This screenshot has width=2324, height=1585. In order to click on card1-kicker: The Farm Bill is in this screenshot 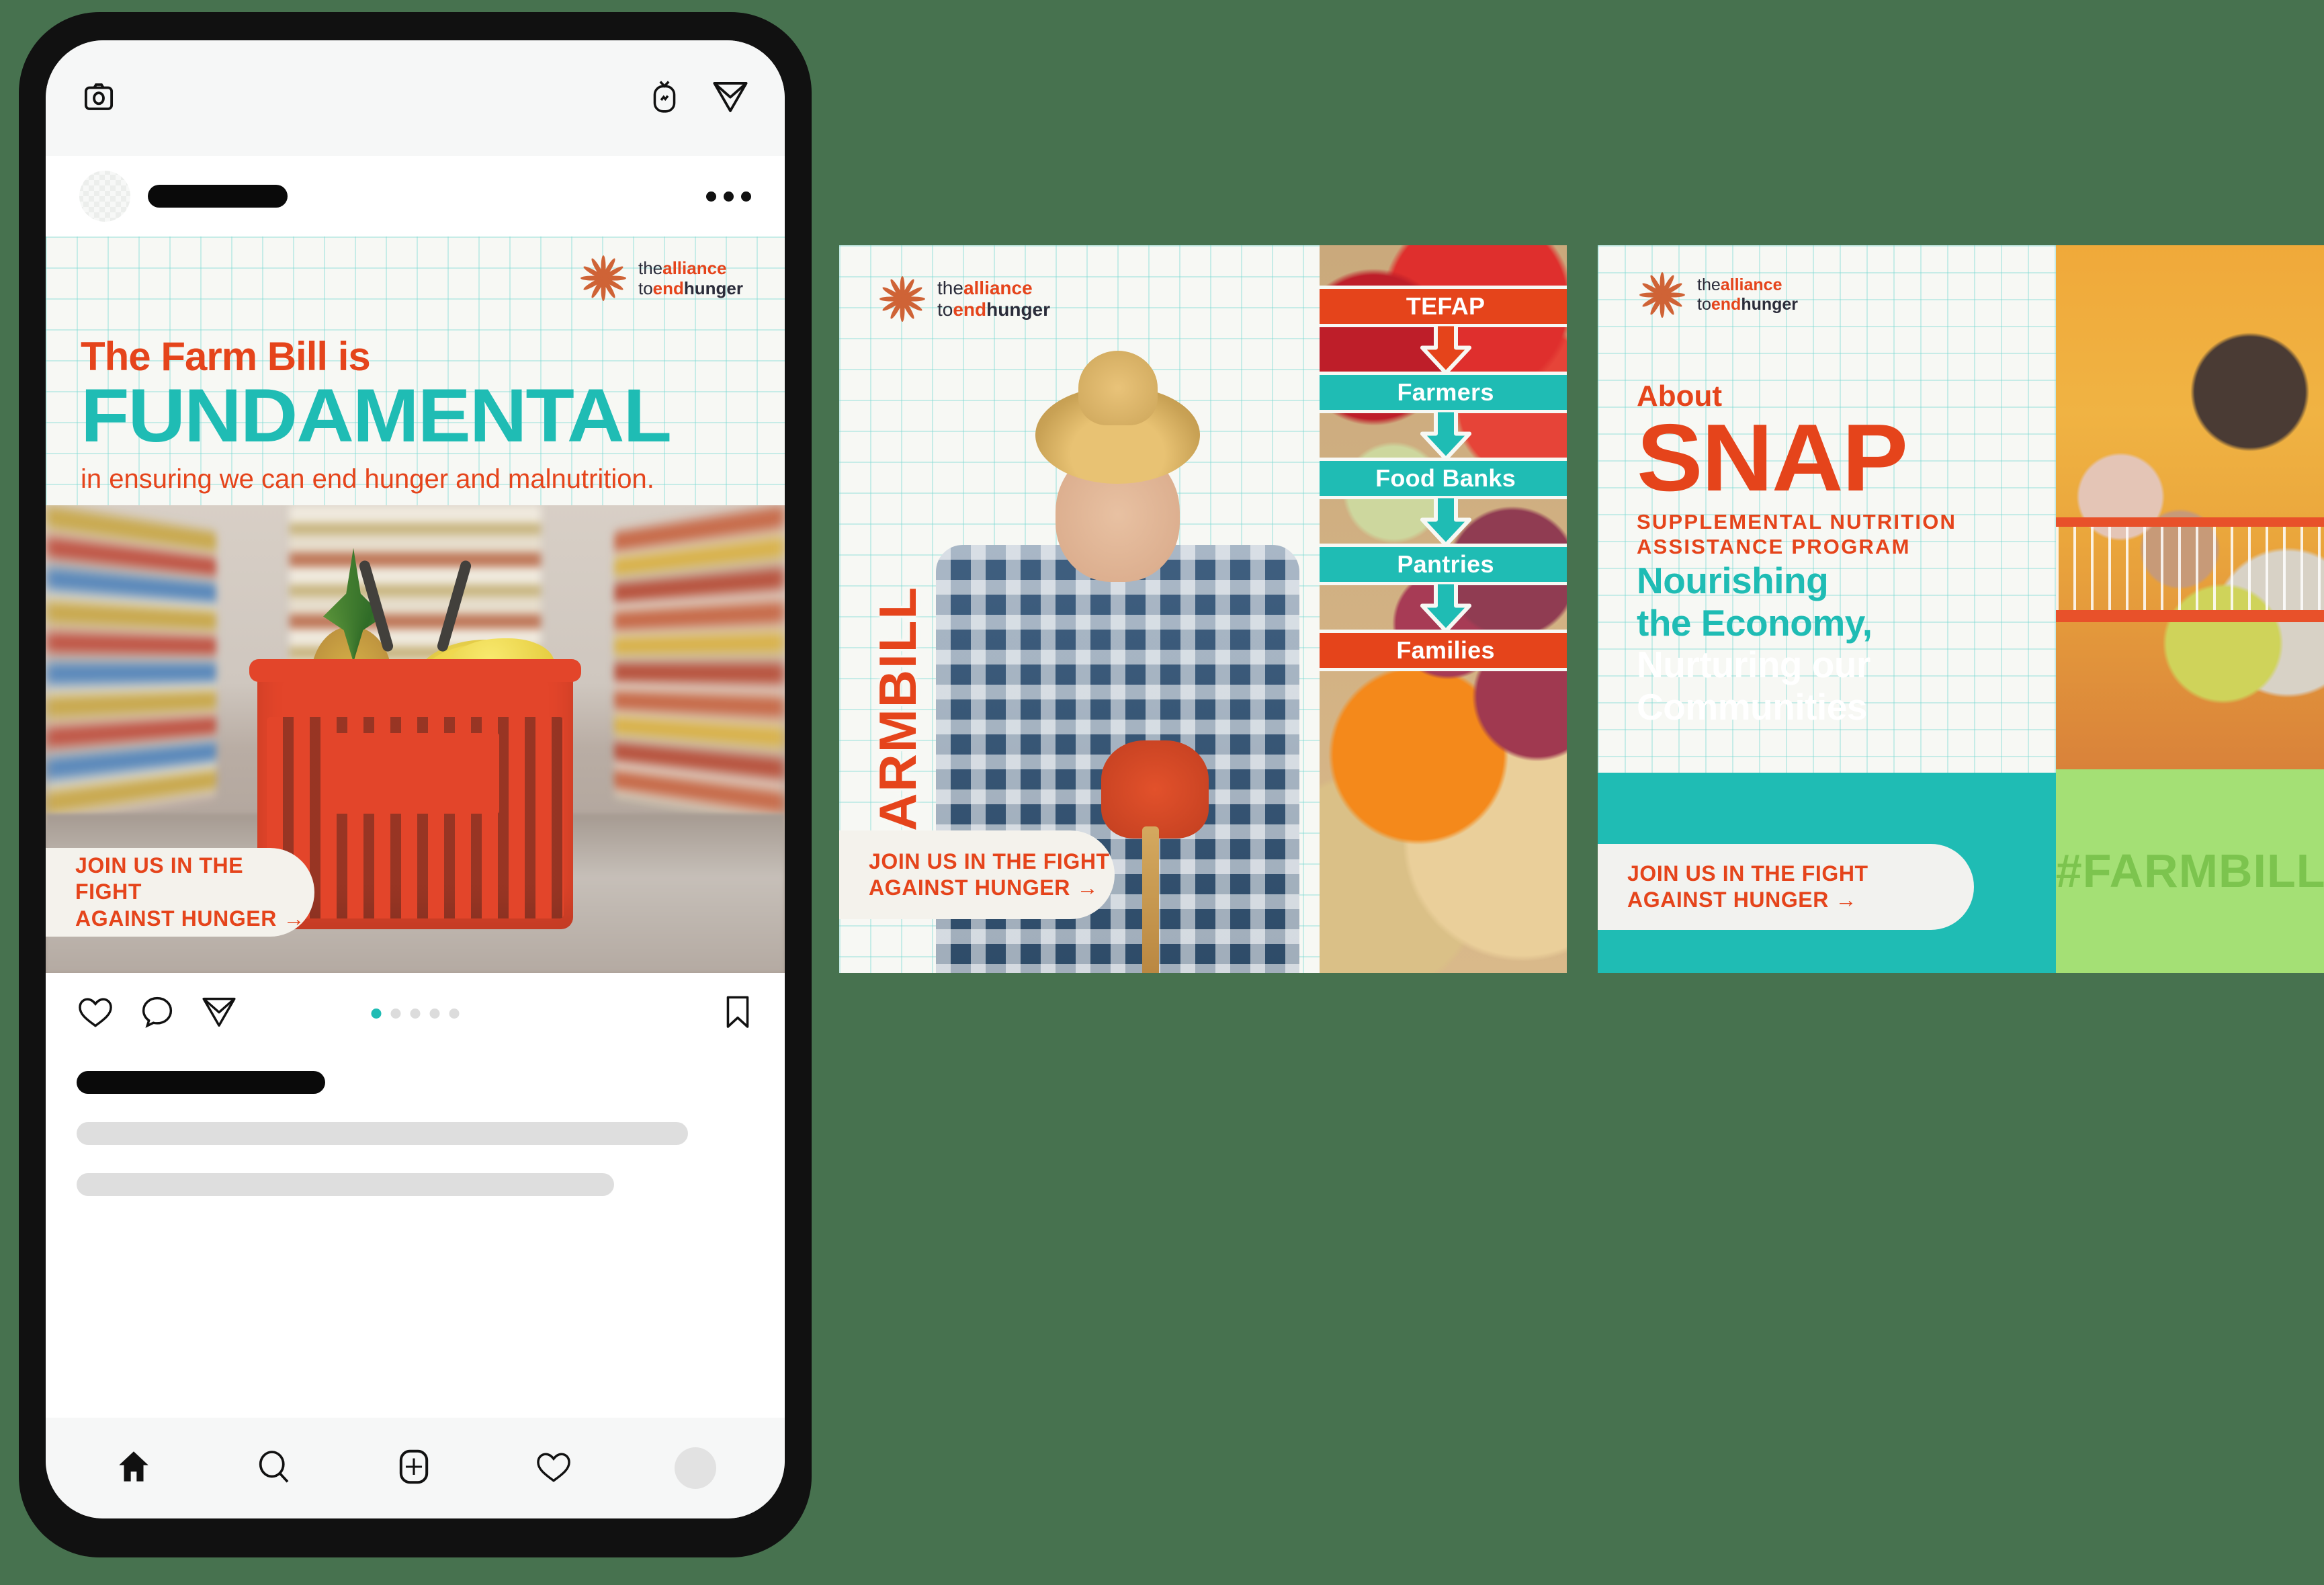, I will do `click(226, 356)`.